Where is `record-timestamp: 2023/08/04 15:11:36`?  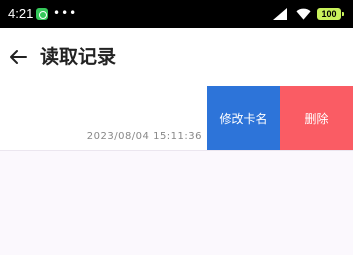
record-timestamp: 2023/08/04 15:11:36 is located at coordinates (144, 136).